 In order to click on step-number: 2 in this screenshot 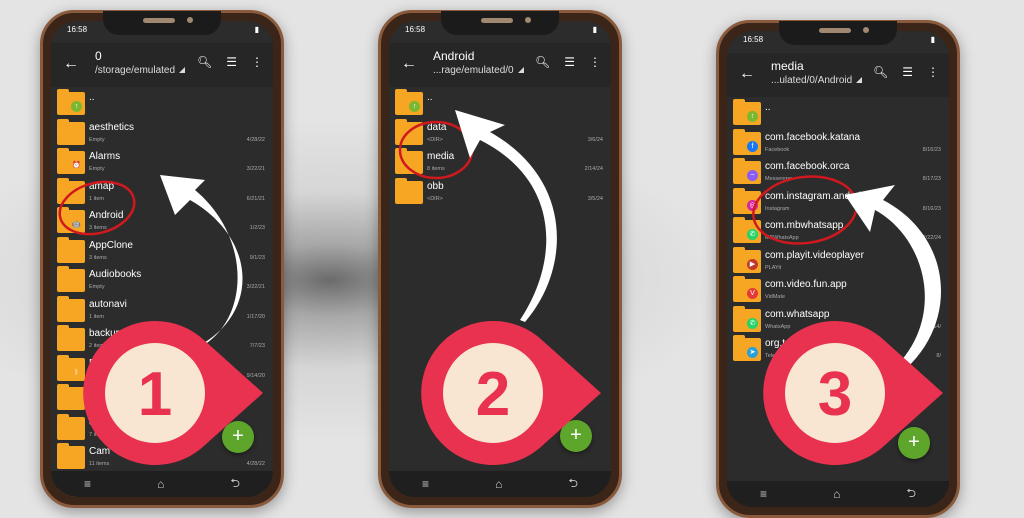, I will do `click(493, 394)`.